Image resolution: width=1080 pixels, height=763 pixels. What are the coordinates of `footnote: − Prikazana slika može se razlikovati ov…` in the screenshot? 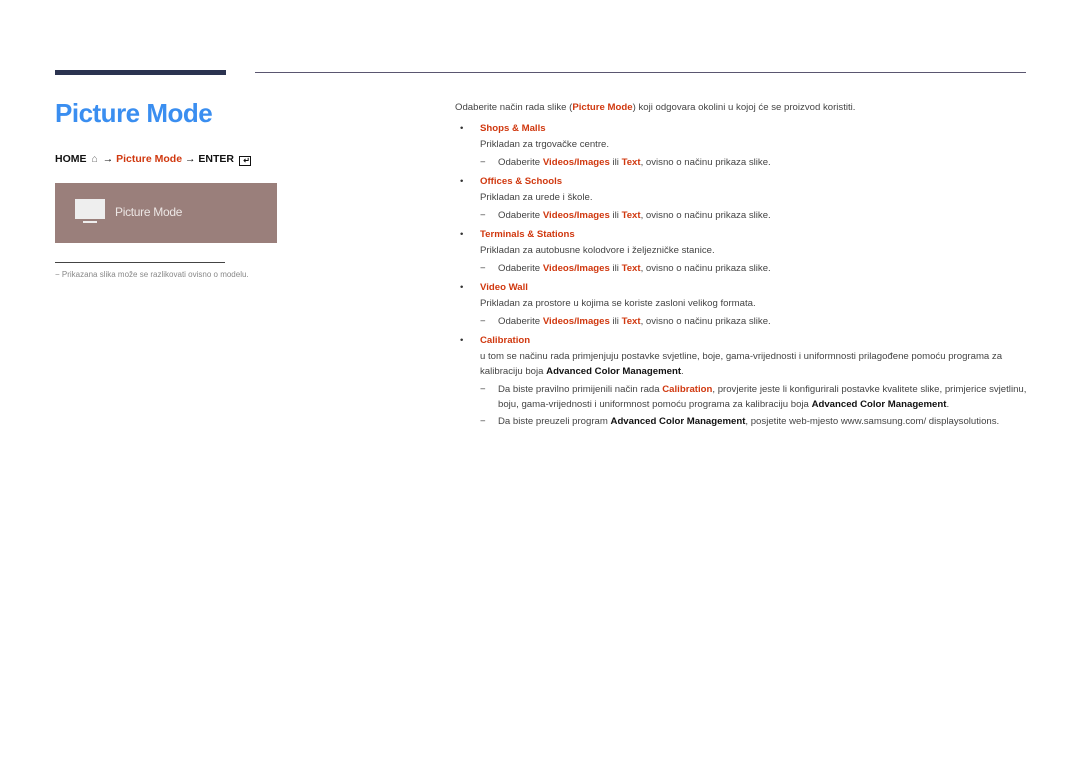 It's located at (152, 274).